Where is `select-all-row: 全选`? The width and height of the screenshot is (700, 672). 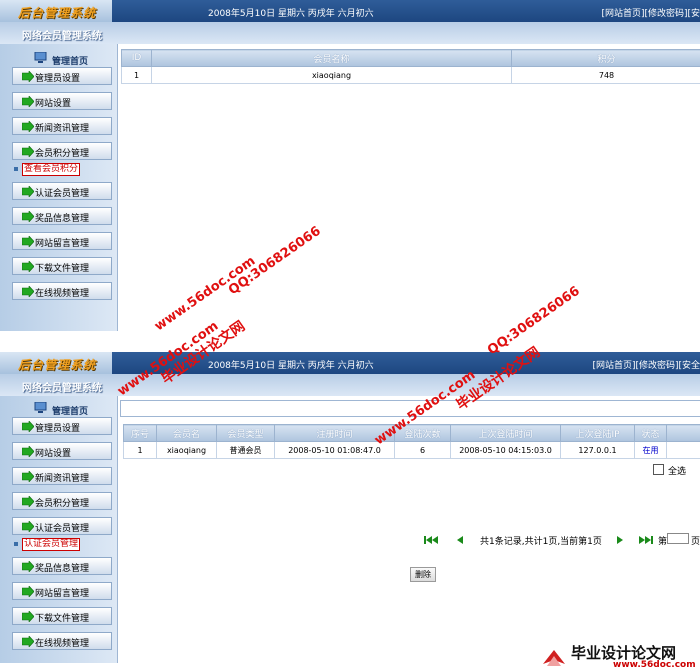 select-all-row: 全选 is located at coordinates (675, 470).